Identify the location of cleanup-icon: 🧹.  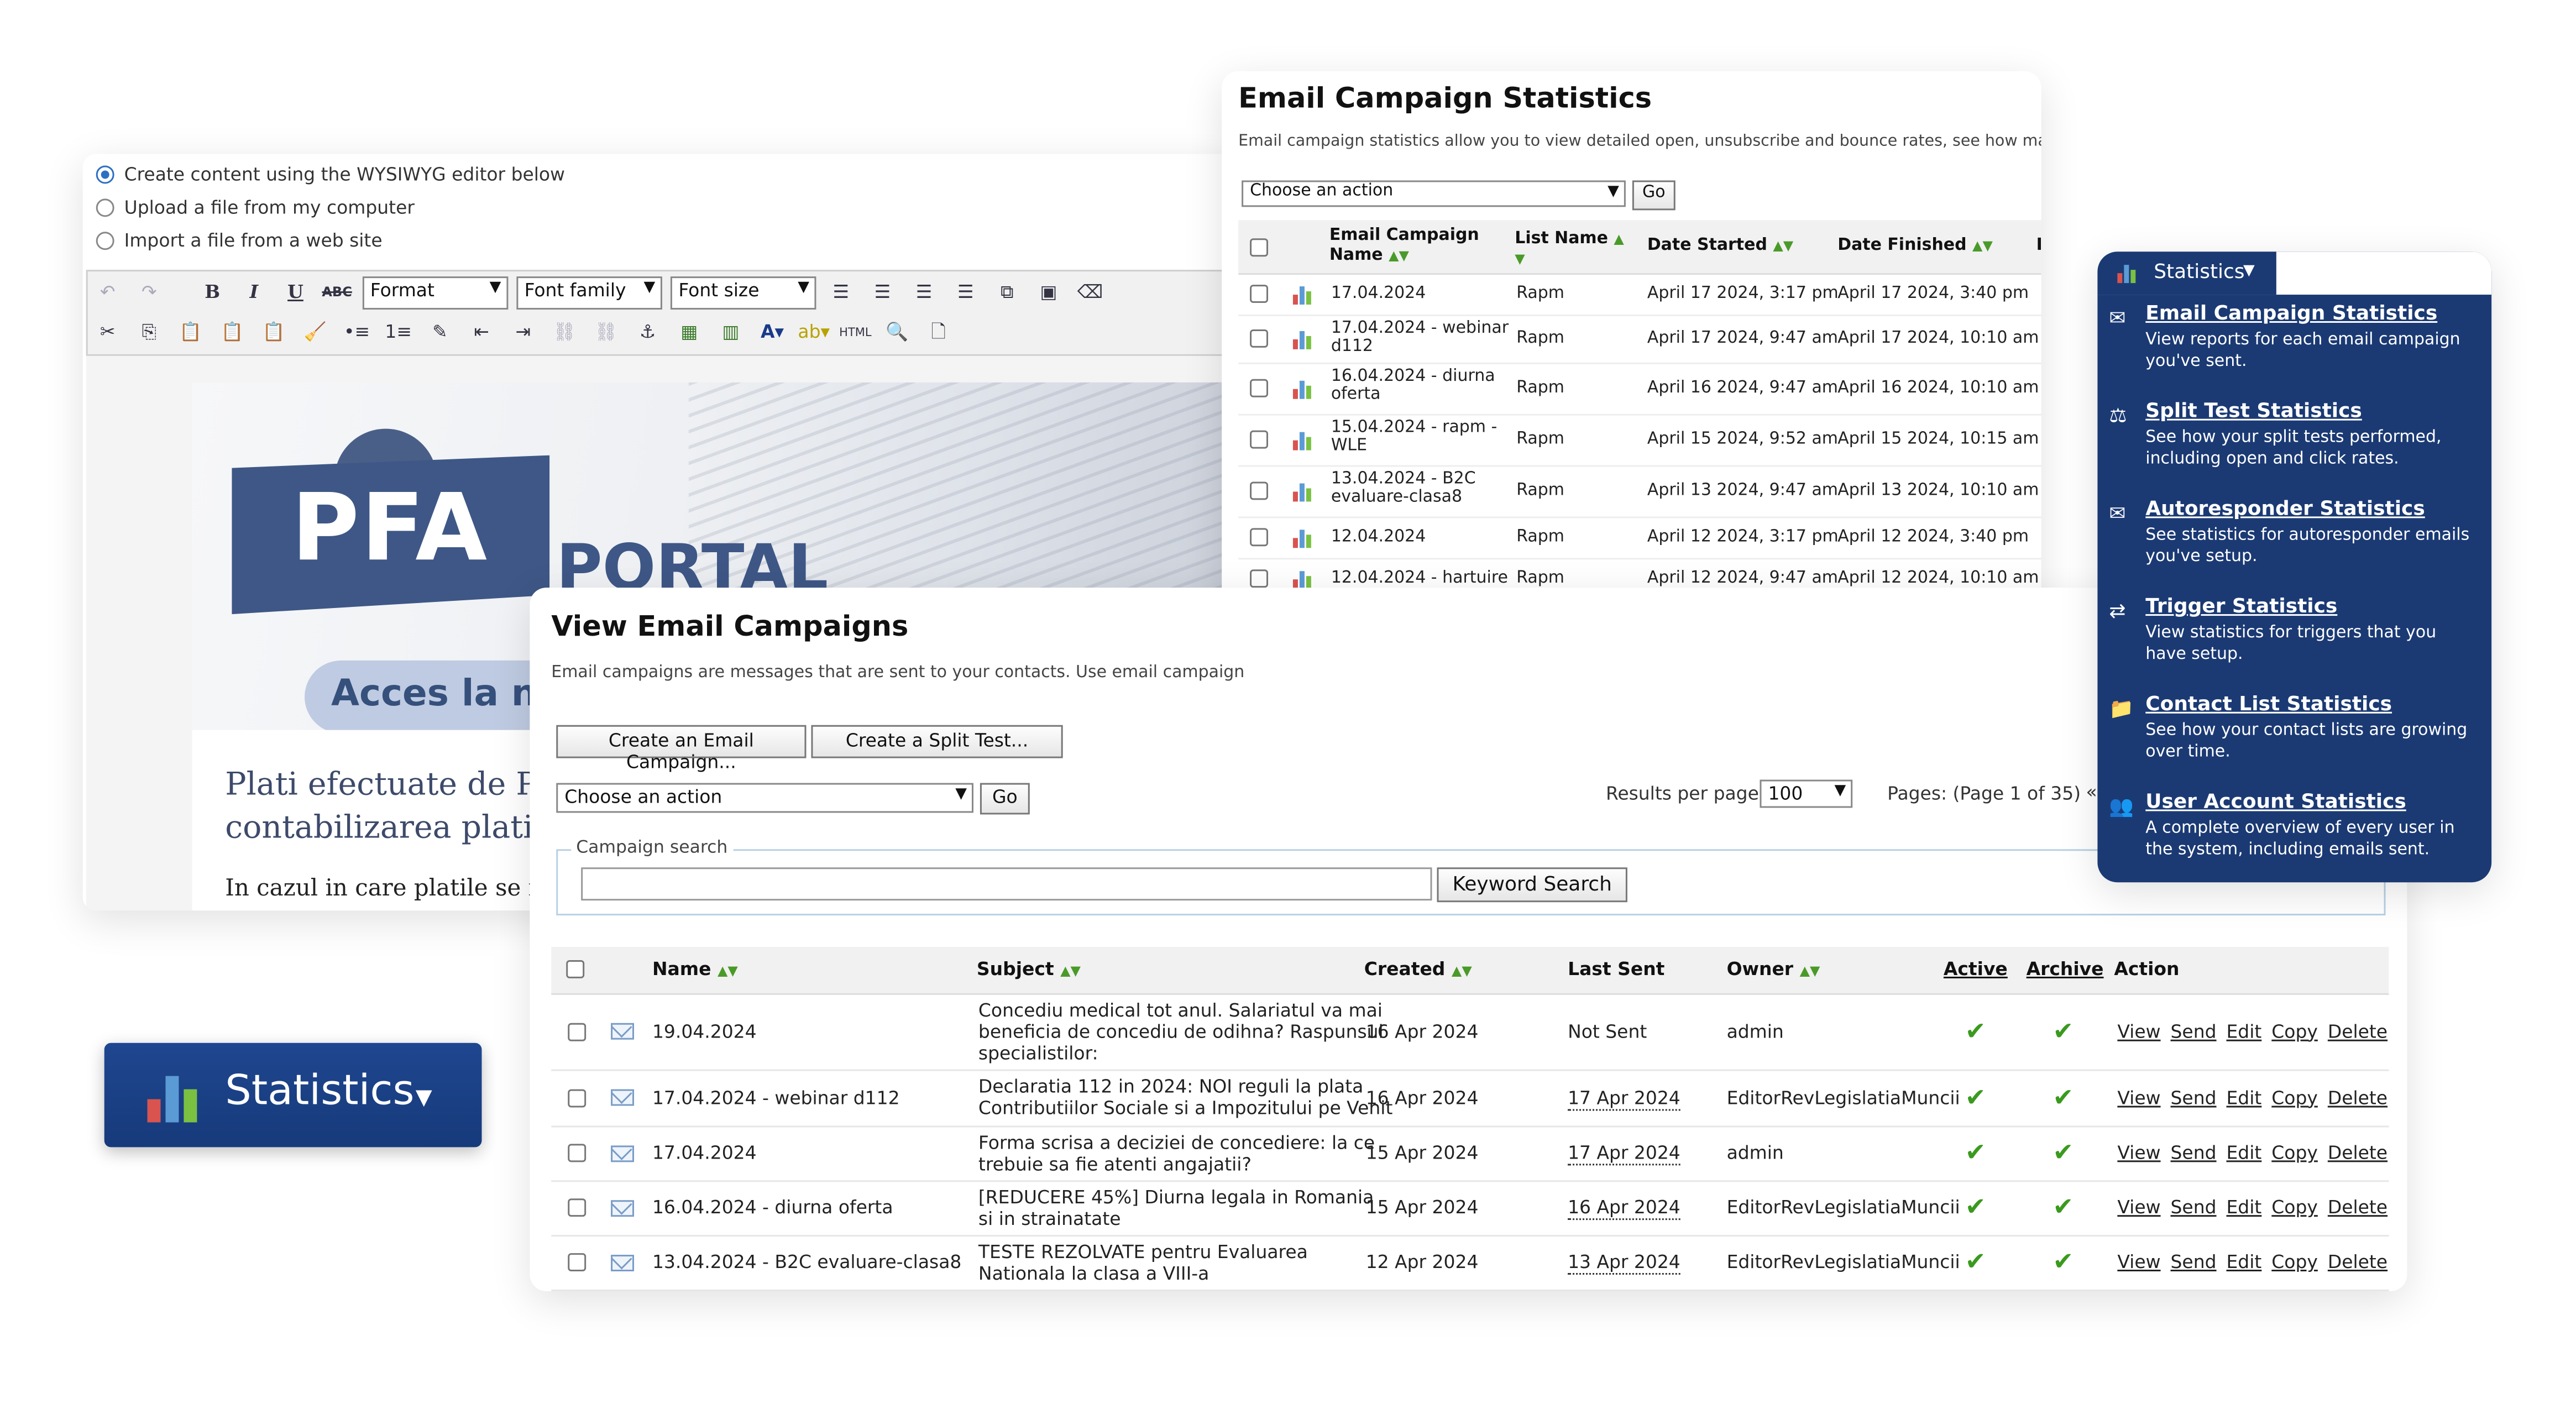
(315, 332).